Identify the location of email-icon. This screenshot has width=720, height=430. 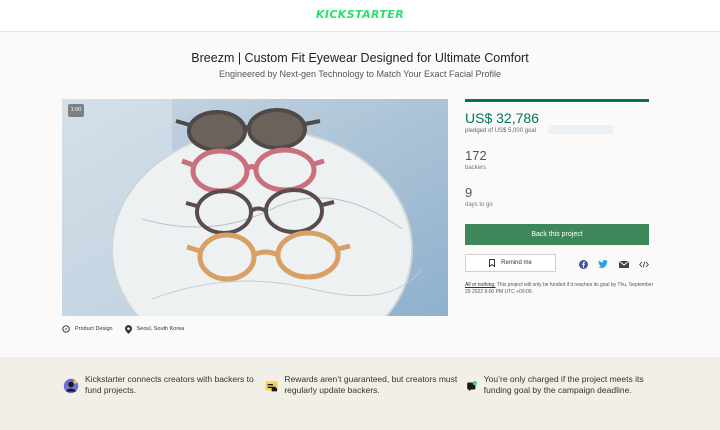
(624, 264).